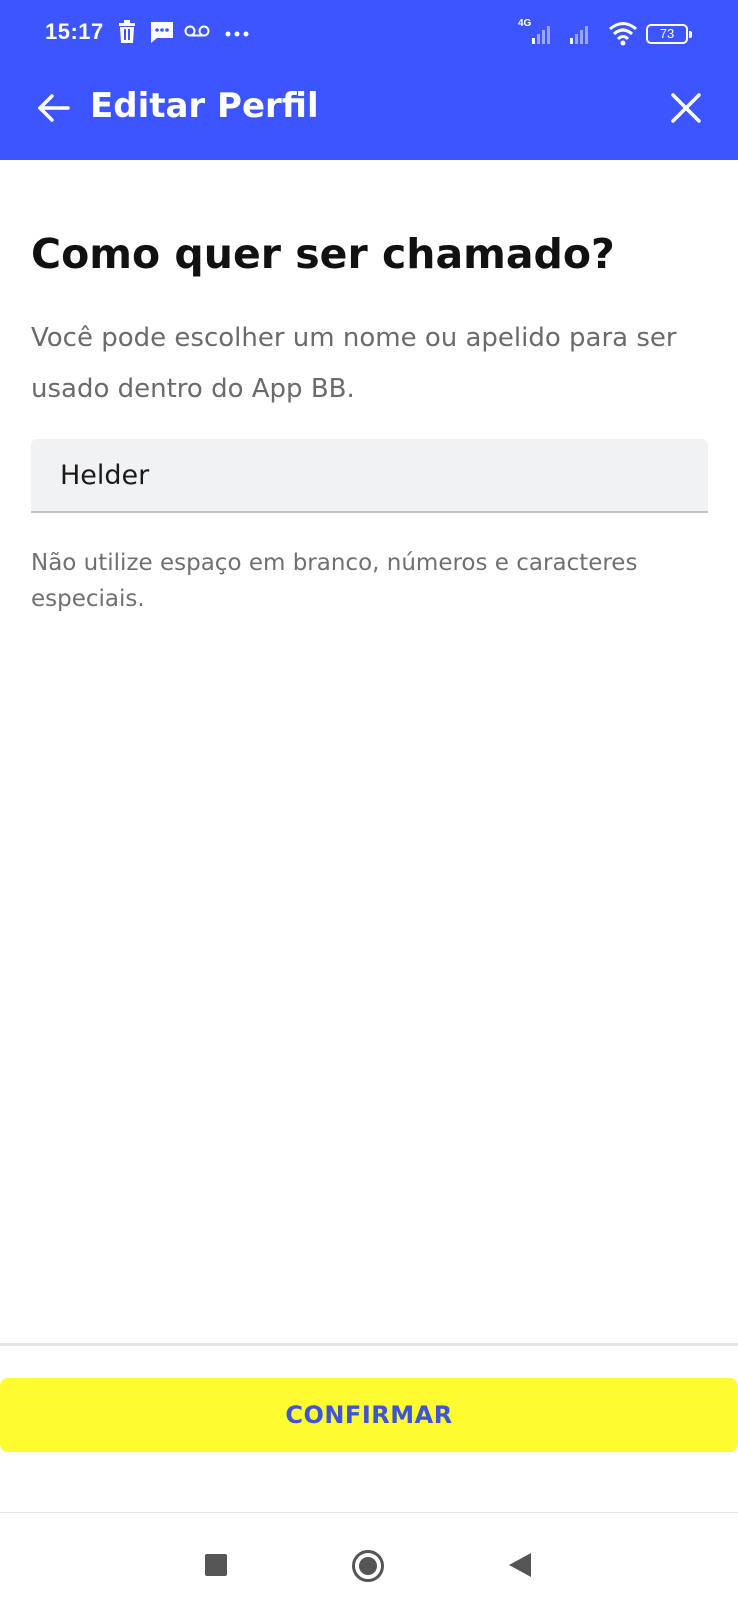 The image size is (738, 1600). I want to click on status-time: 15:17, so click(74, 31).